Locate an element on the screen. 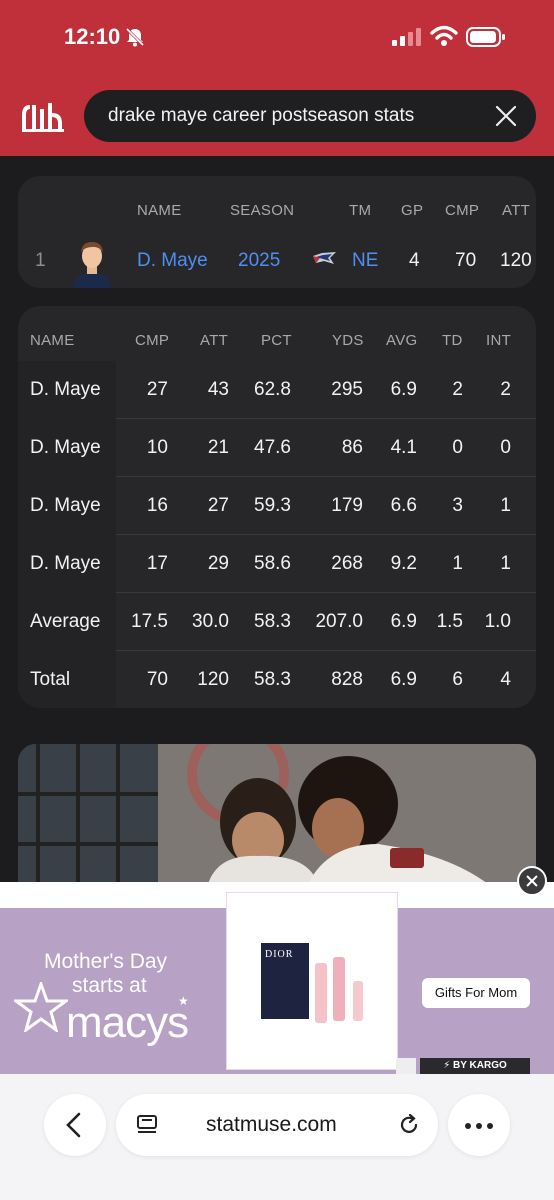  browser-toolbar: statmuse.com is located at coordinates (277, 1137).